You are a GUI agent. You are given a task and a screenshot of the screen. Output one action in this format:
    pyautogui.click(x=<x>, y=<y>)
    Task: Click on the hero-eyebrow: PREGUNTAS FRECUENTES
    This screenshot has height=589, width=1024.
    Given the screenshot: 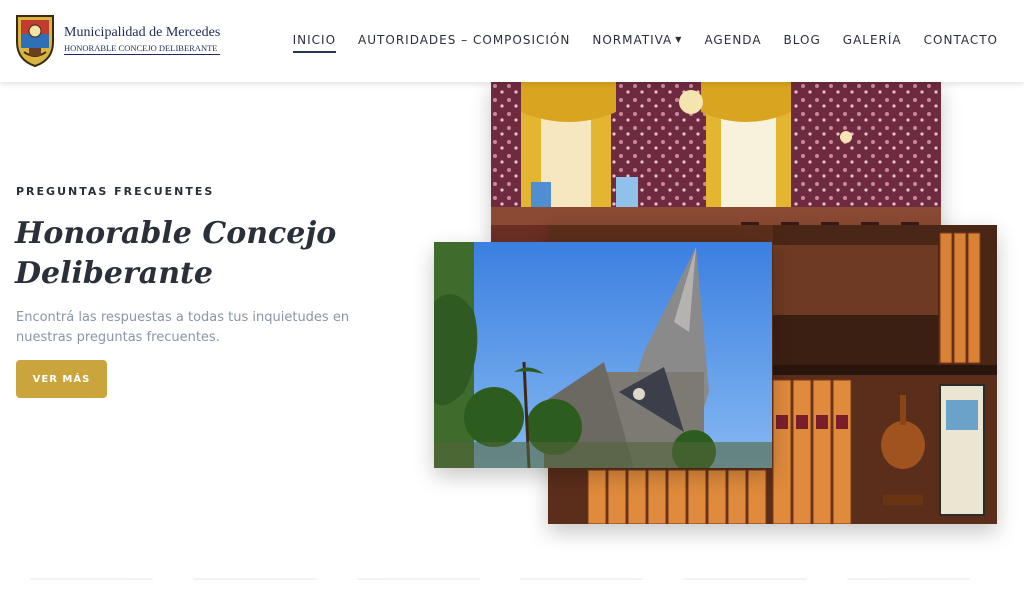 What is the action you would take?
    pyautogui.click(x=115, y=191)
    